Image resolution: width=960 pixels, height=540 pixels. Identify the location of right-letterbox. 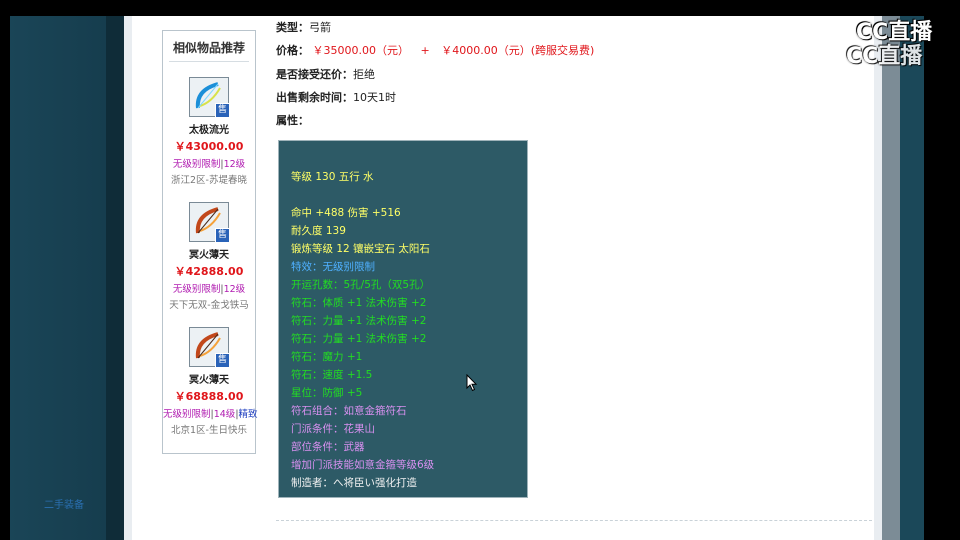
(942, 278).